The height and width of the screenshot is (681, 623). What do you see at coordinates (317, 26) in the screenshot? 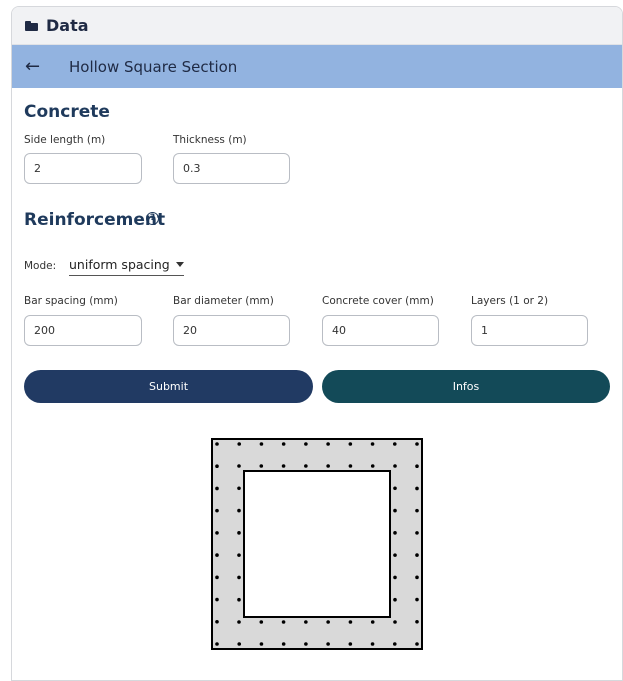
I see `card-header: Data` at bounding box center [317, 26].